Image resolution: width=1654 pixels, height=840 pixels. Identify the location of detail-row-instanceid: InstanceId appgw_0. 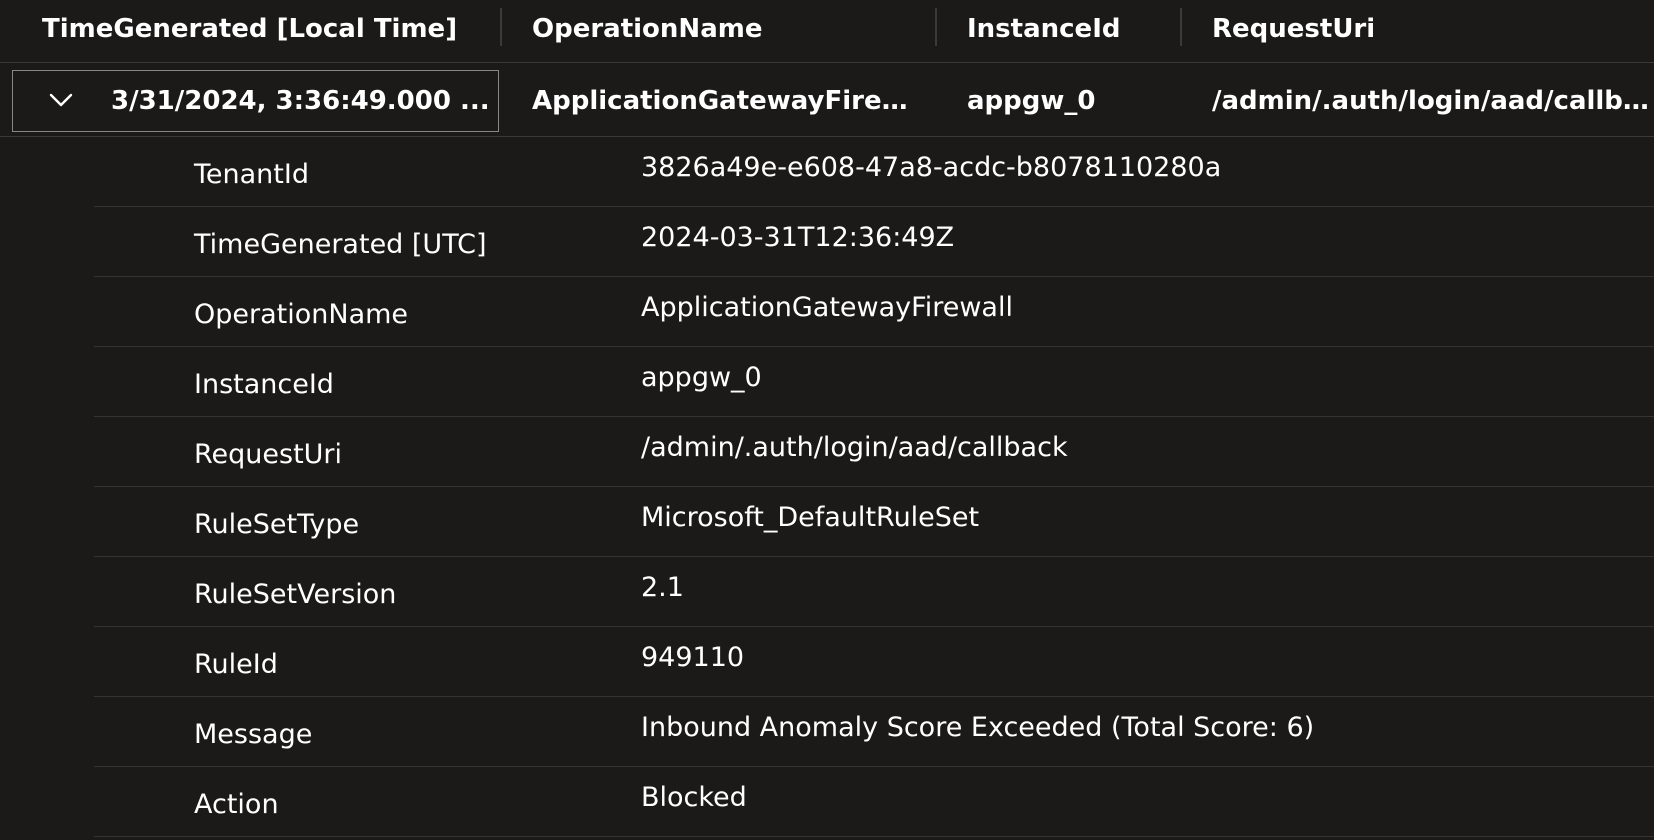
(827, 382).